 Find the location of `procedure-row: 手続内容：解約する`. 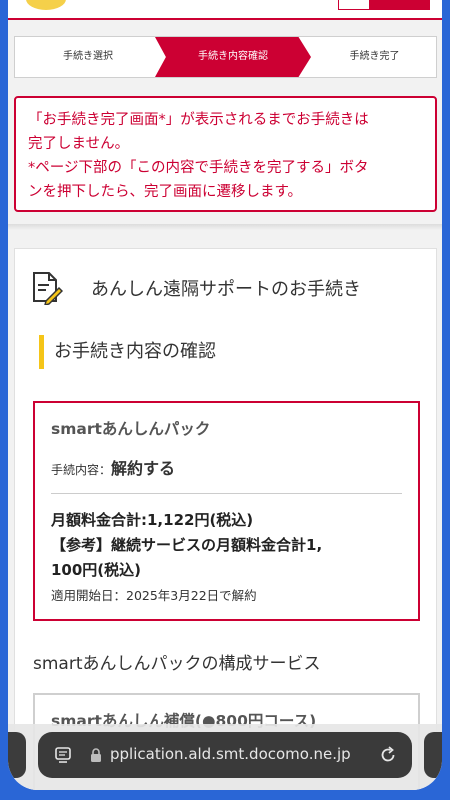

procedure-row: 手続内容：解約する is located at coordinates (226, 467).